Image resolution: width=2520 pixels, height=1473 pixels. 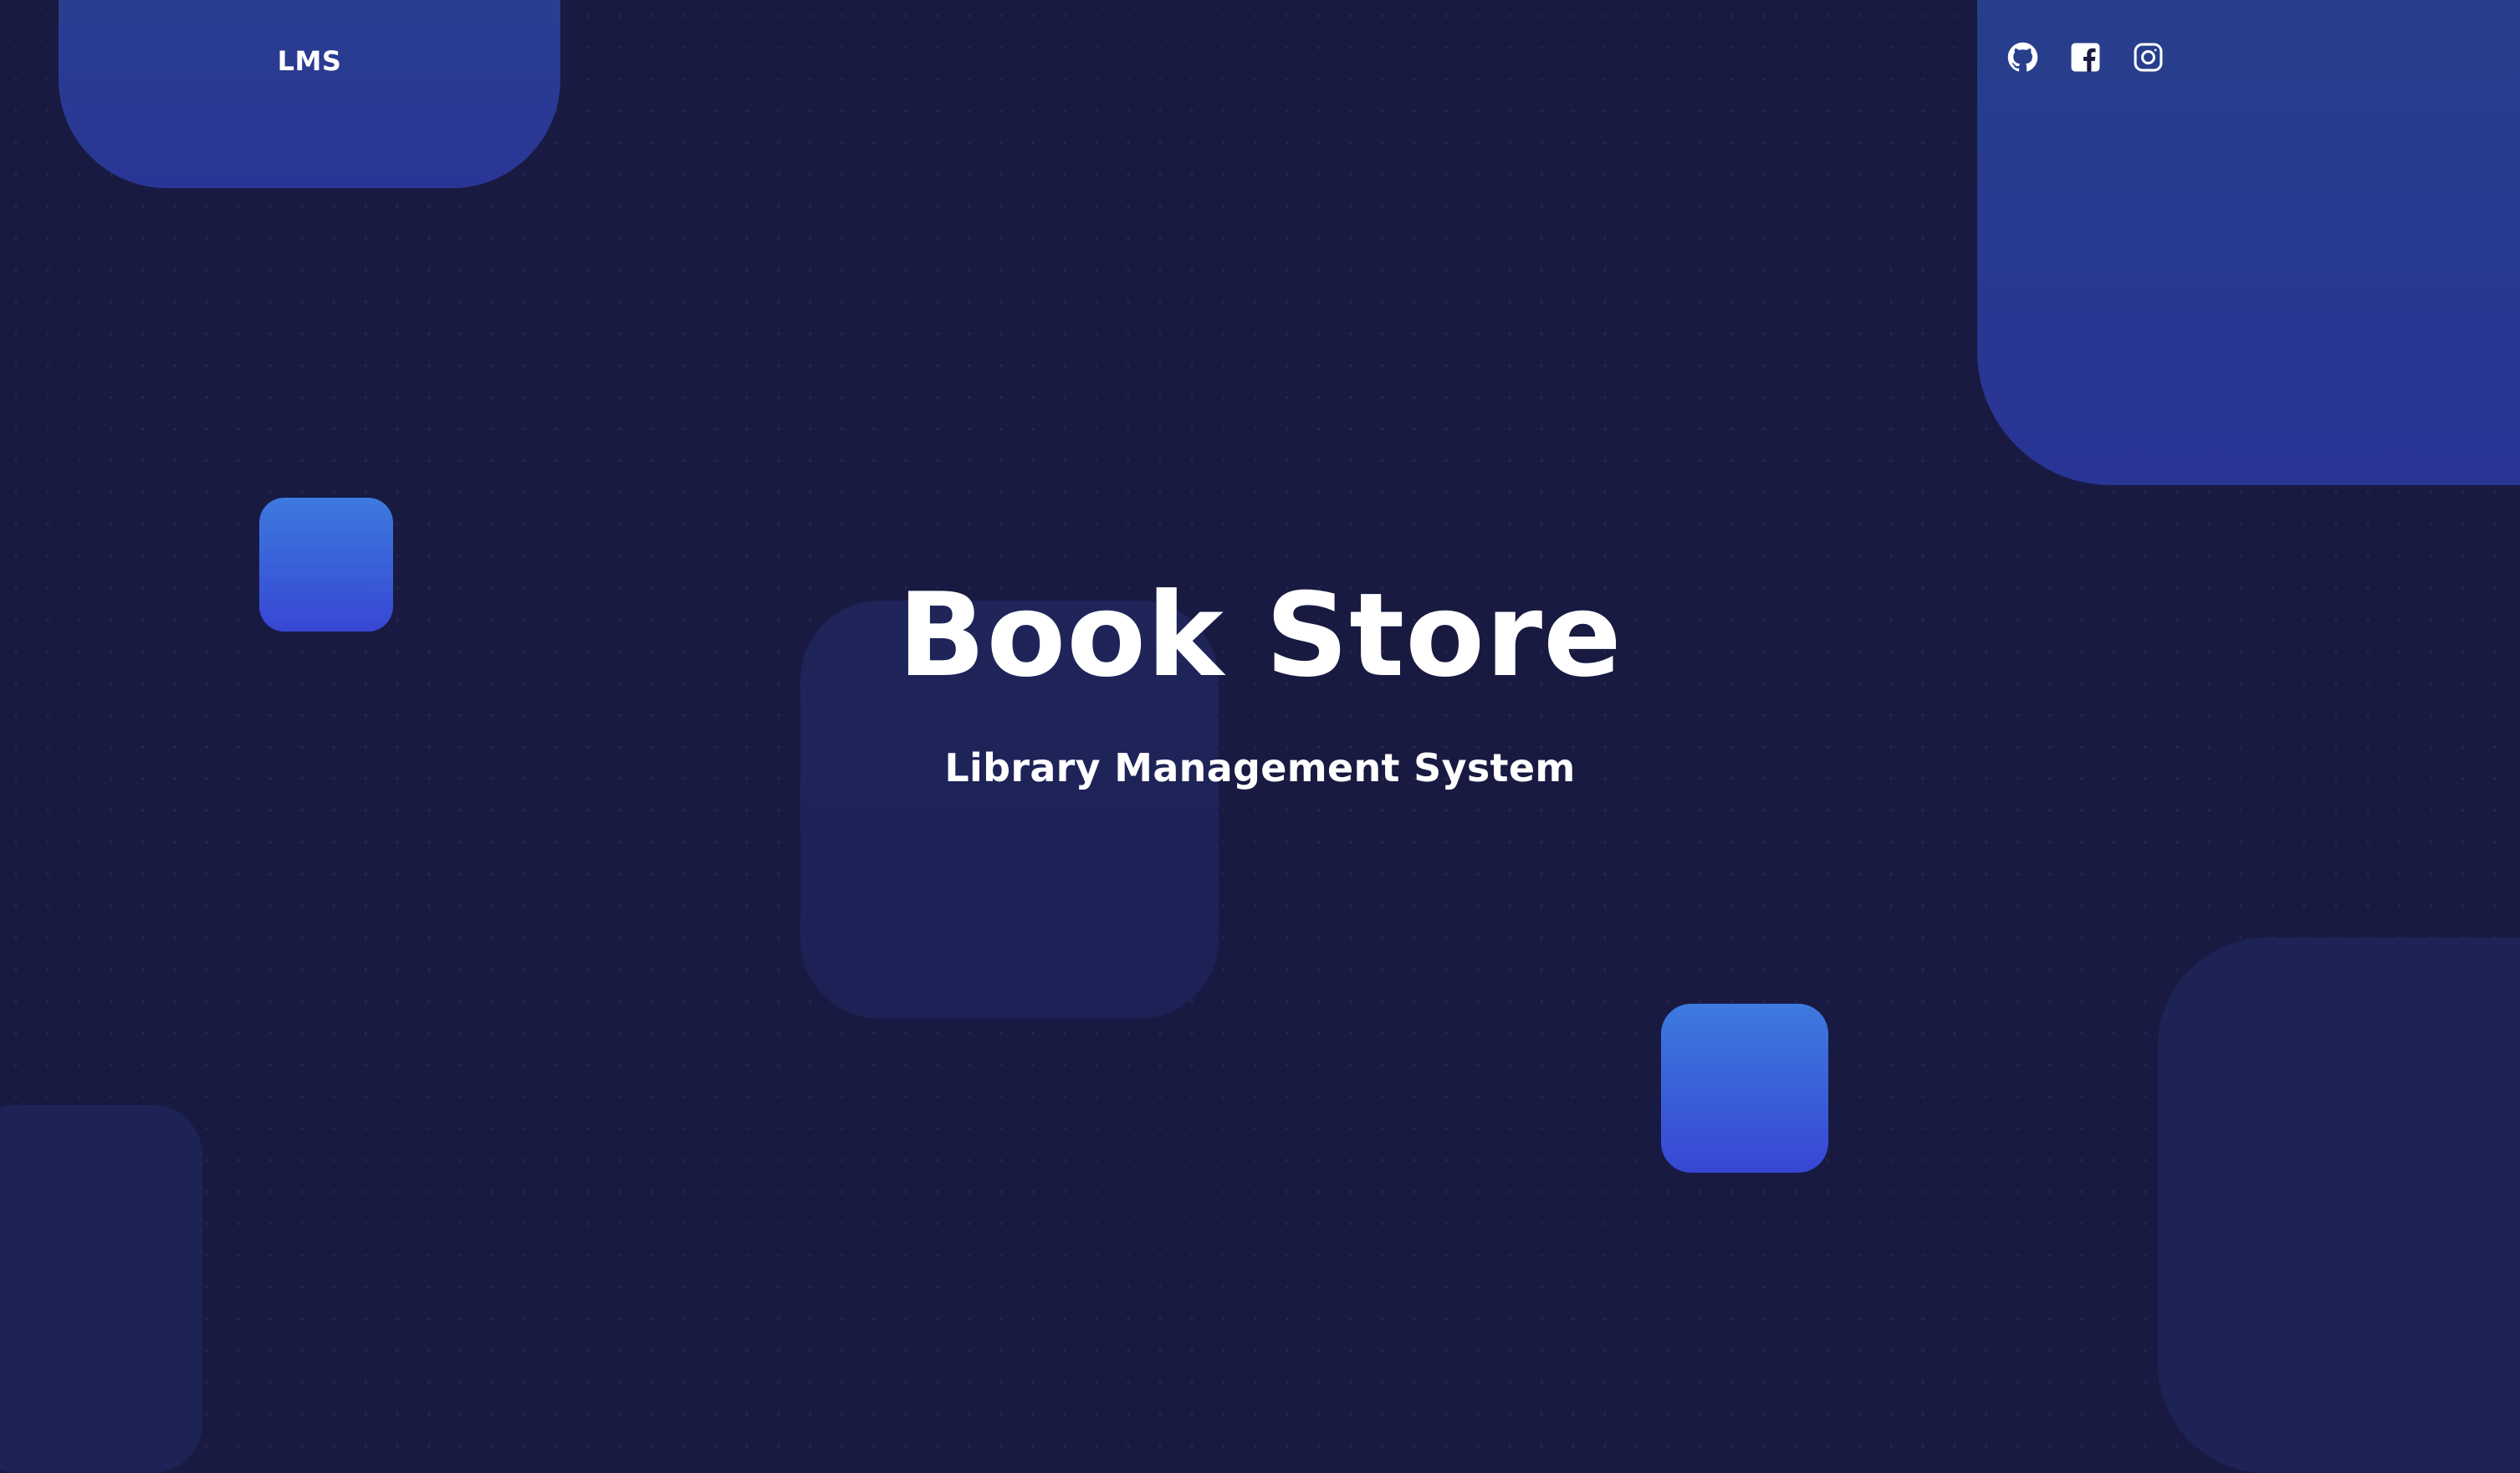 I want to click on facebook-link, so click(x=2085, y=57).